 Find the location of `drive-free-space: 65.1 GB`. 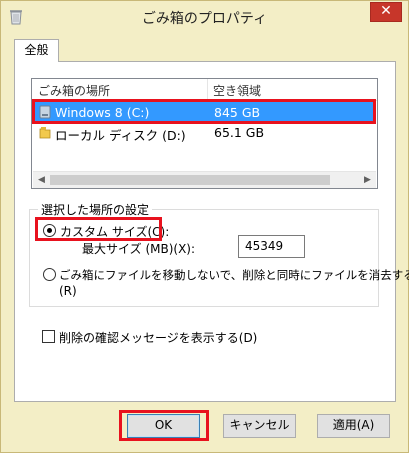

drive-free-space: 65.1 GB is located at coordinates (239, 132).